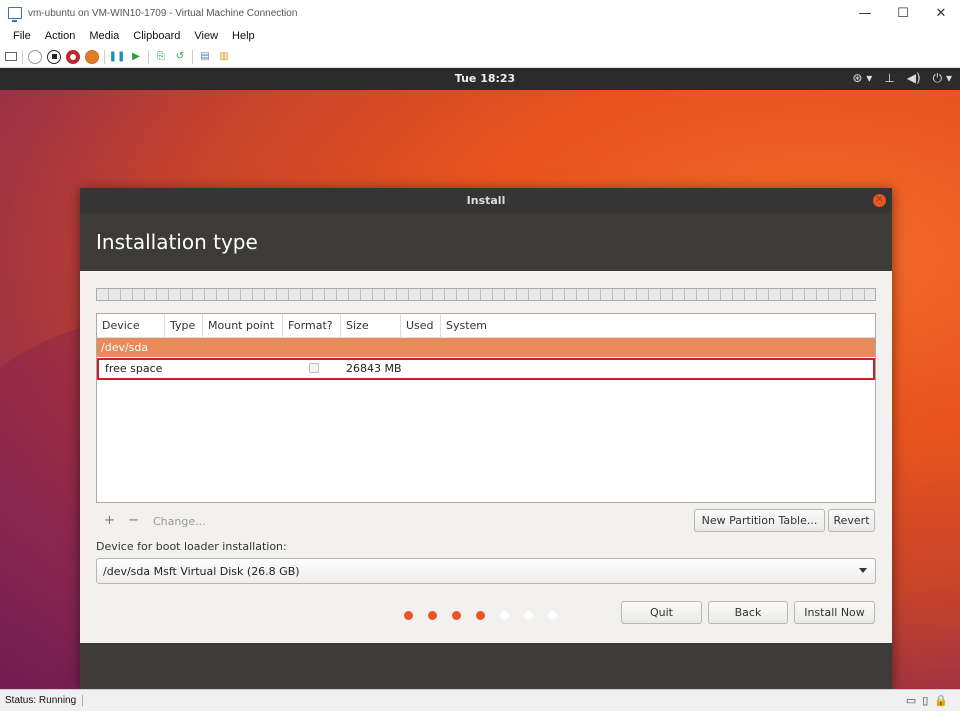 Image resolution: width=960 pixels, height=711 pixels. I want to click on turn-off-icon, so click(54, 56).